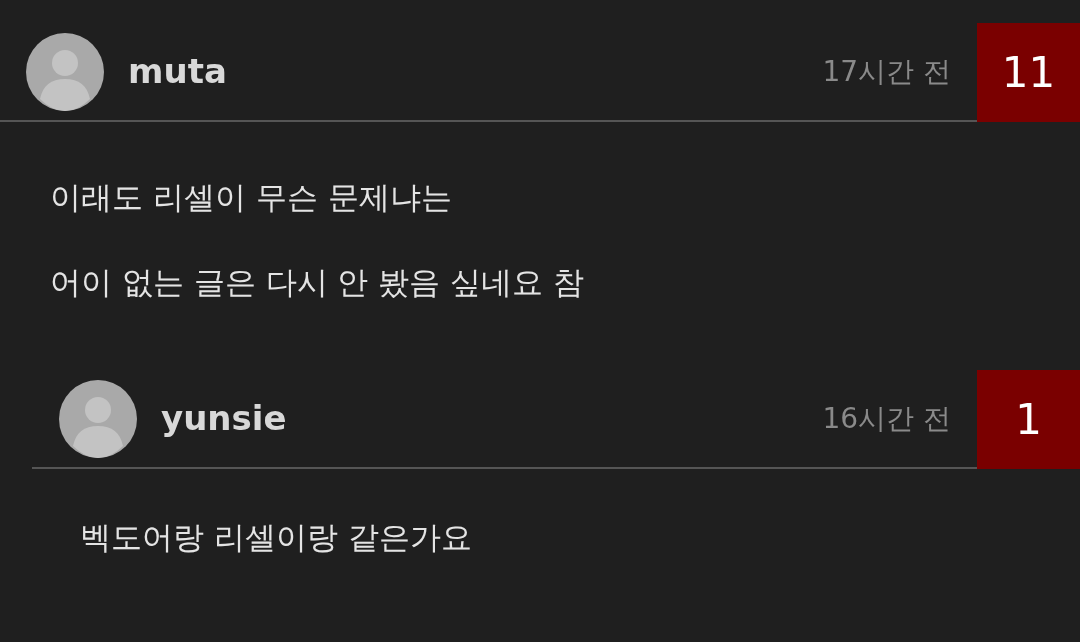 The height and width of the screenshot is (642, 1080). What do you see at coordinates (317, 282) in the screenshot?
I see `comment-text: 어이 없는 글은 다시 안 봤음 싶네요 참` at bounding box center [317, 282].